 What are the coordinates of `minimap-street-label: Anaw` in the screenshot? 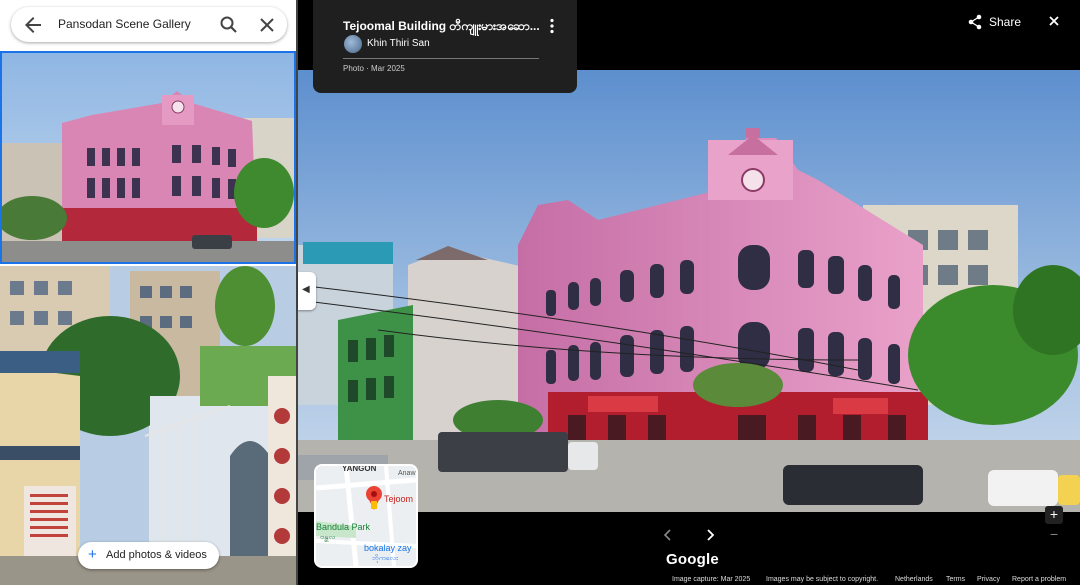 It's located at (407, 473).